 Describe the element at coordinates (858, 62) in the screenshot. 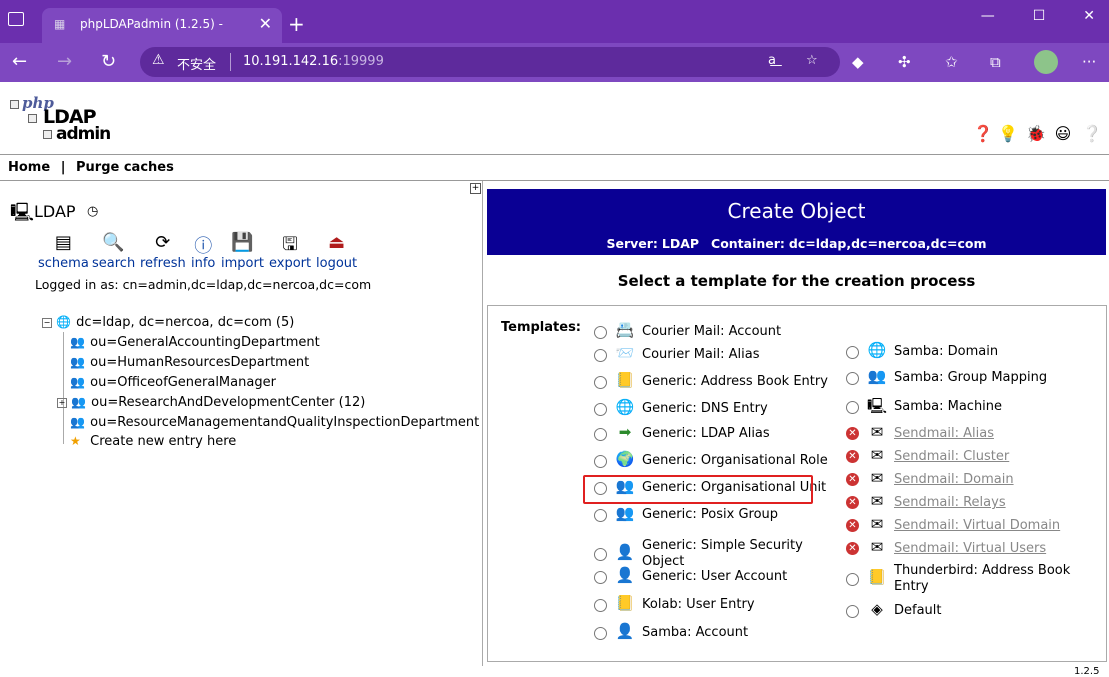

I see `extension-icon: ◆` at that location.